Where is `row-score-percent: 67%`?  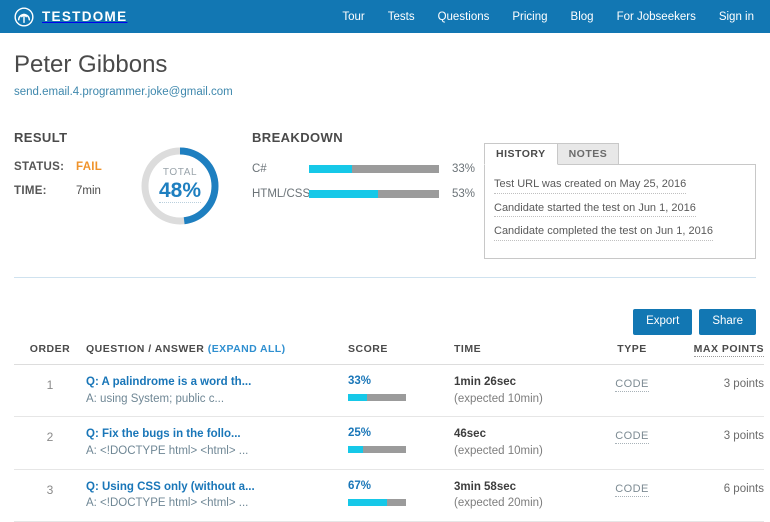 row-score-percent: 67% is located at coordinates (360, 485).